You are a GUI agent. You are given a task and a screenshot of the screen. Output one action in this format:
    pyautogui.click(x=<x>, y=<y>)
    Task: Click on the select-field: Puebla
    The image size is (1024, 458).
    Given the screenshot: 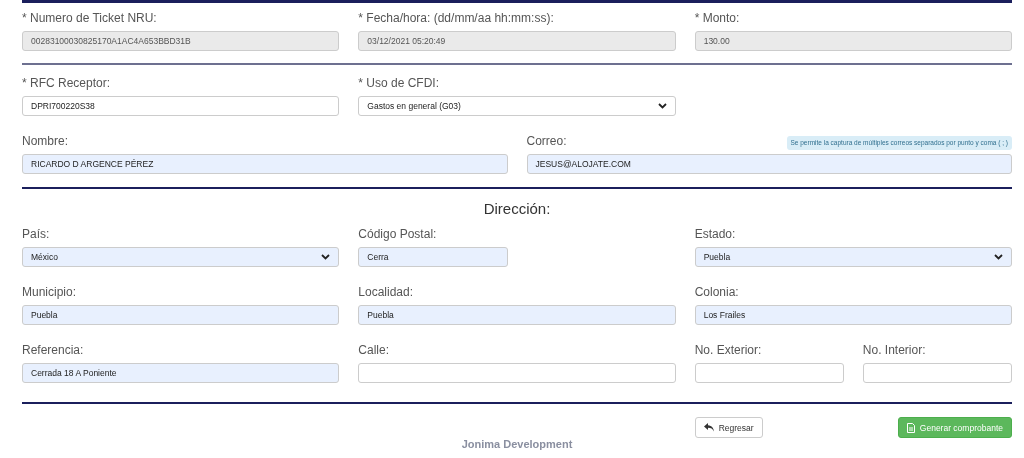 What is the action you would take?
    pyautogui.click(x=853, y=257)
    